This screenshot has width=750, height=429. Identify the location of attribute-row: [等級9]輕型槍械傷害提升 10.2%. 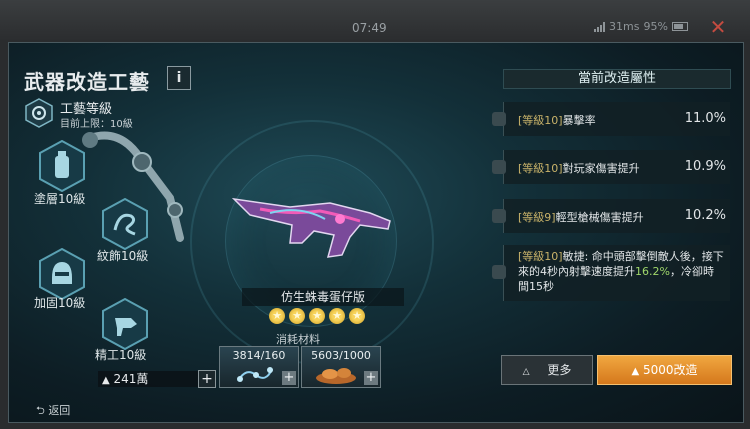
(611, 216).